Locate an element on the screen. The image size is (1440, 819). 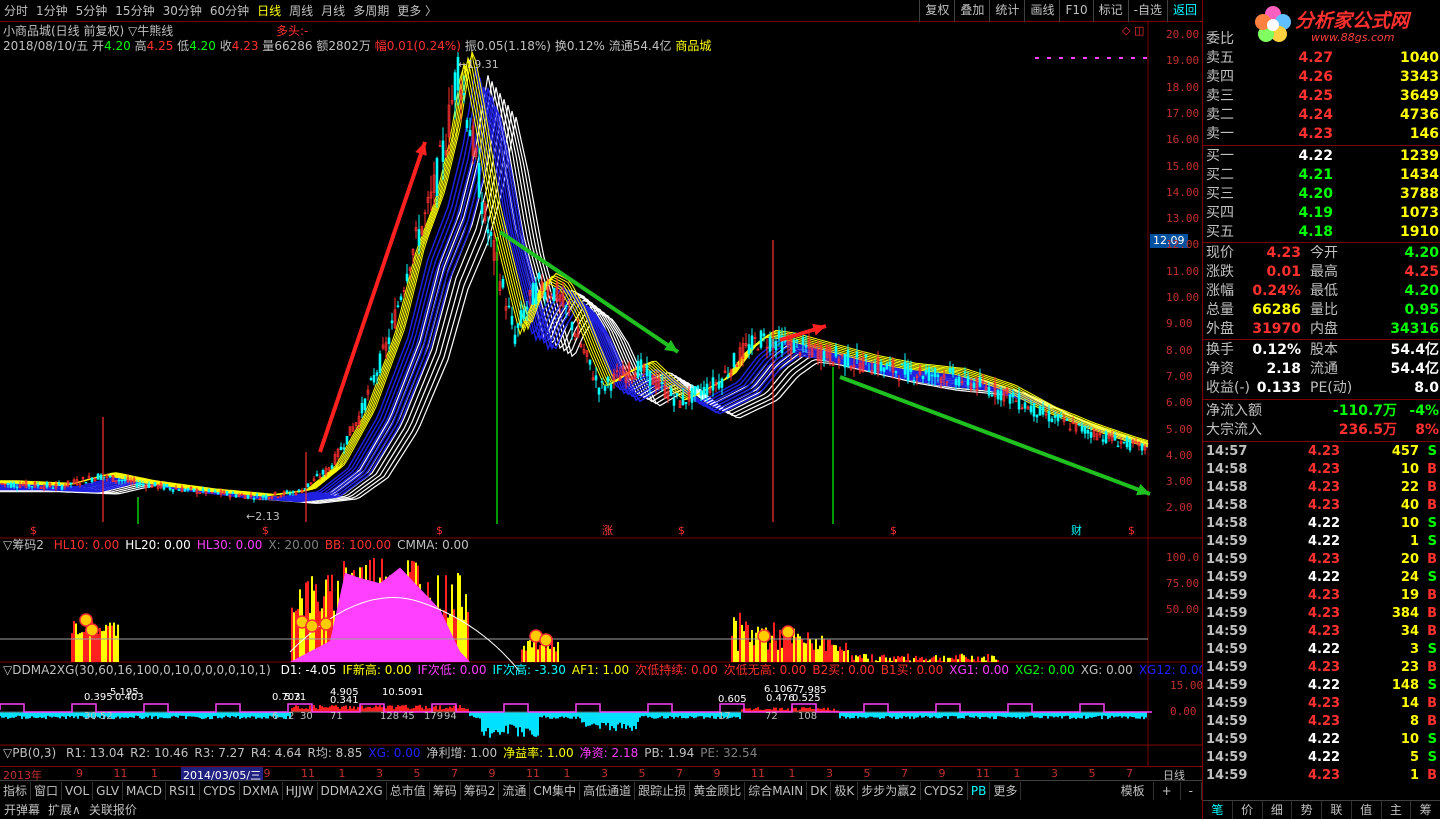
quote-panel-tab: 笔 is located at coordinates (1218, 810).